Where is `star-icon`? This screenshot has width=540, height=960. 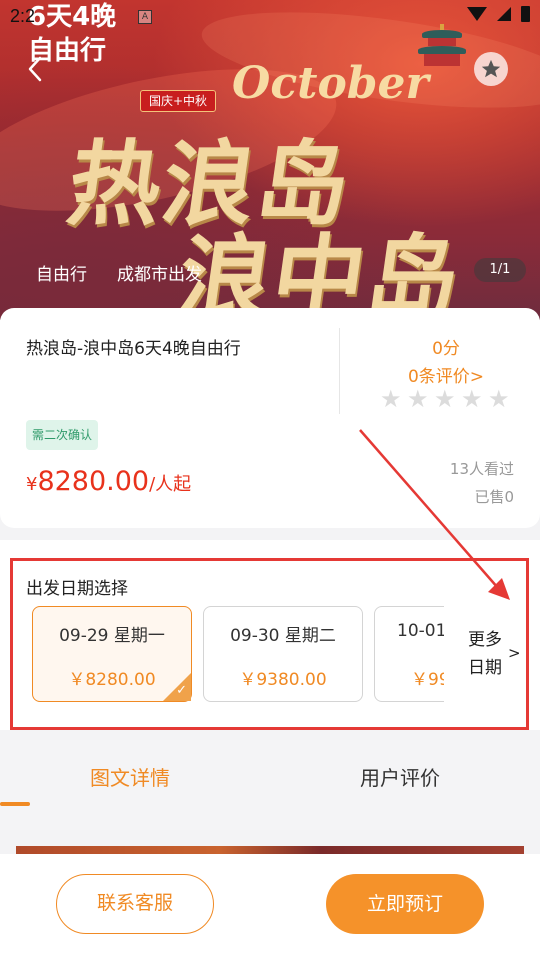
star-icon is located at coordinates (491, 68).